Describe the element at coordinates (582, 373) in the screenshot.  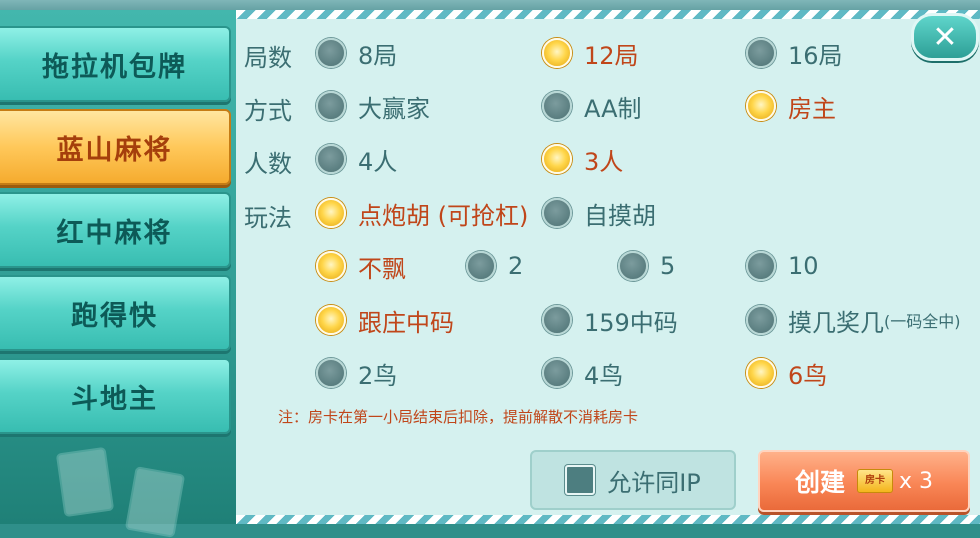
I see `option-birds-4: 4鸟` at that location.